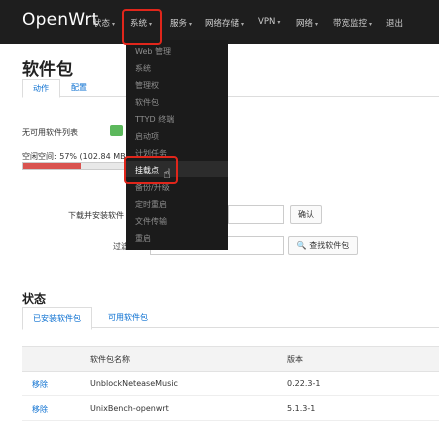  I want to click on dropdown-item-system: 系统, so click(143, 68).